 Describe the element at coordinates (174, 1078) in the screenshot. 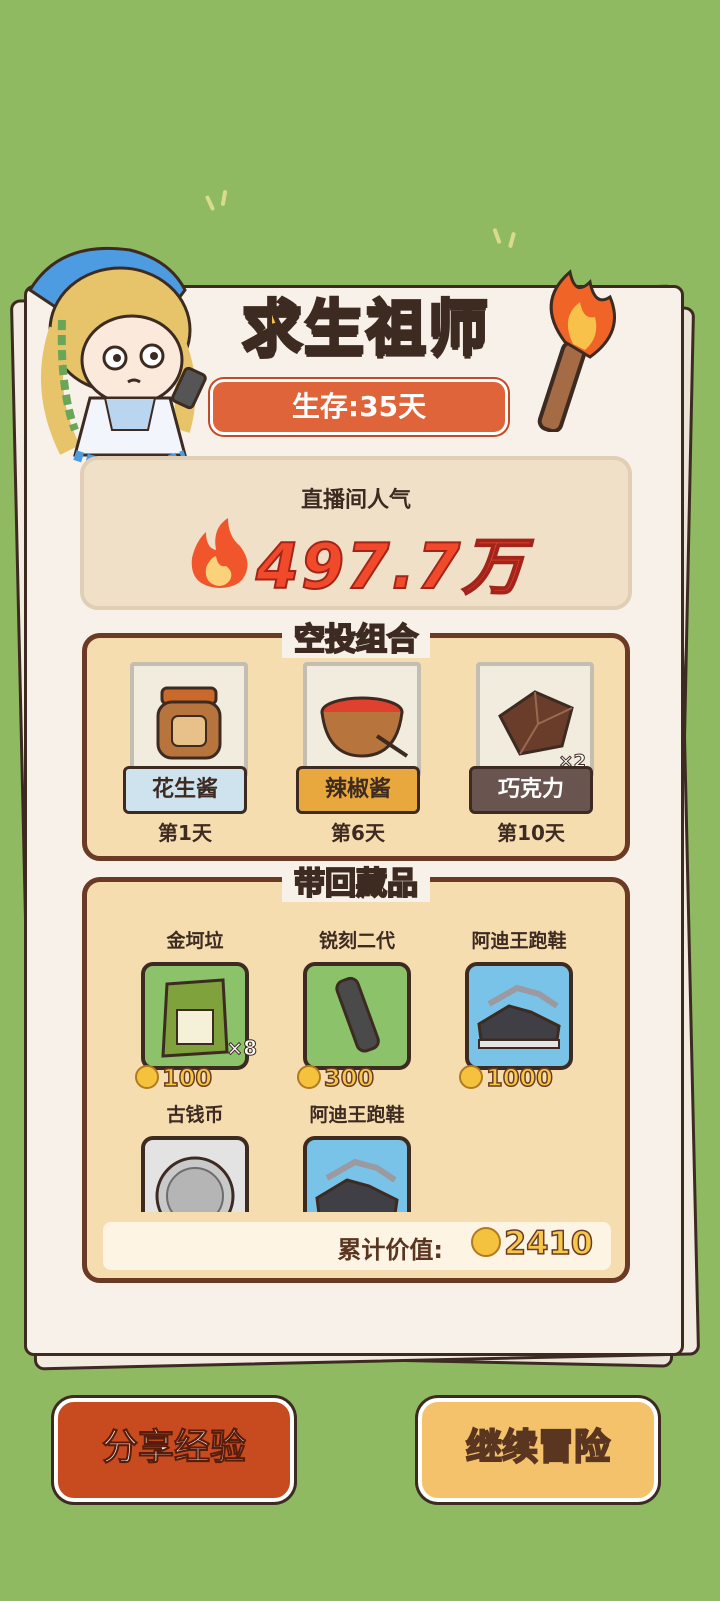

I see `item-price: 100` at that location.